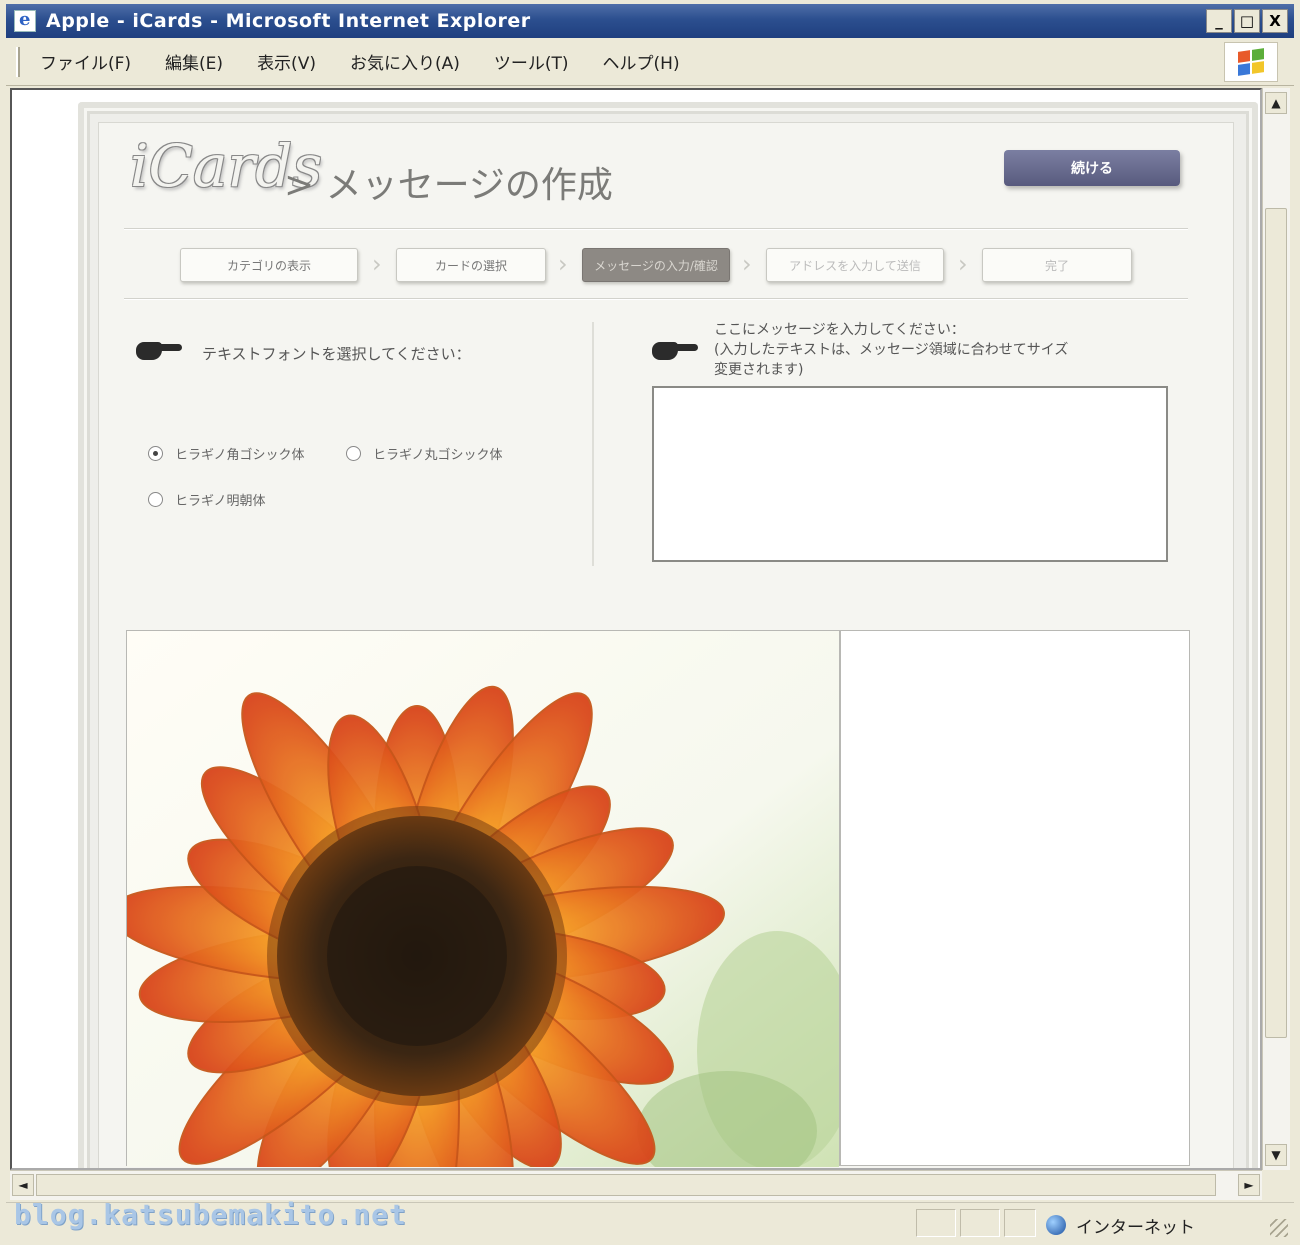 Image resolution: width=1300 pixels, height=1245 pixels. I want to click on font-option-kaku-gothic: ヒラギノ角ゴシック体, so click(226, 453).